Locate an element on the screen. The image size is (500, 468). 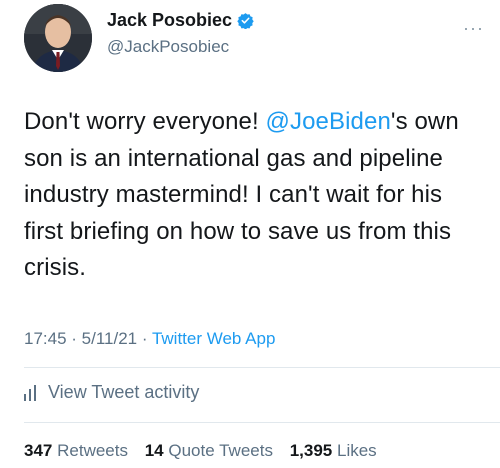
avatar-image is located at coordinates (58, 38).